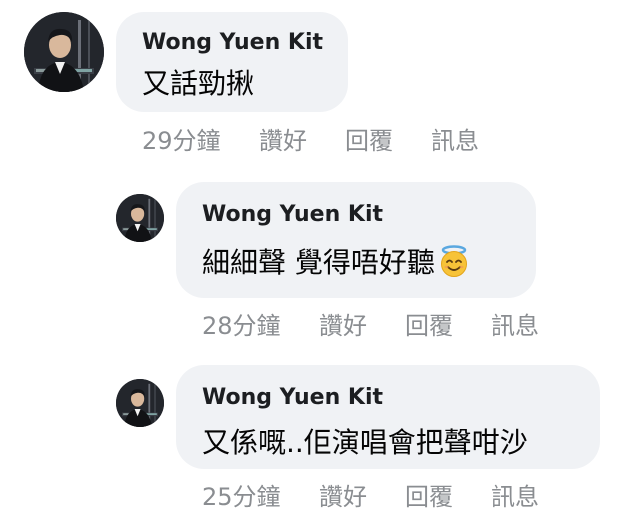 The width and height of the screenshot is (640, 513). Describe the element at coordinates (402, 494) in the screenshot. I see `comment-actions: 25分鐘 讚好 回覆 訊息` at that location.